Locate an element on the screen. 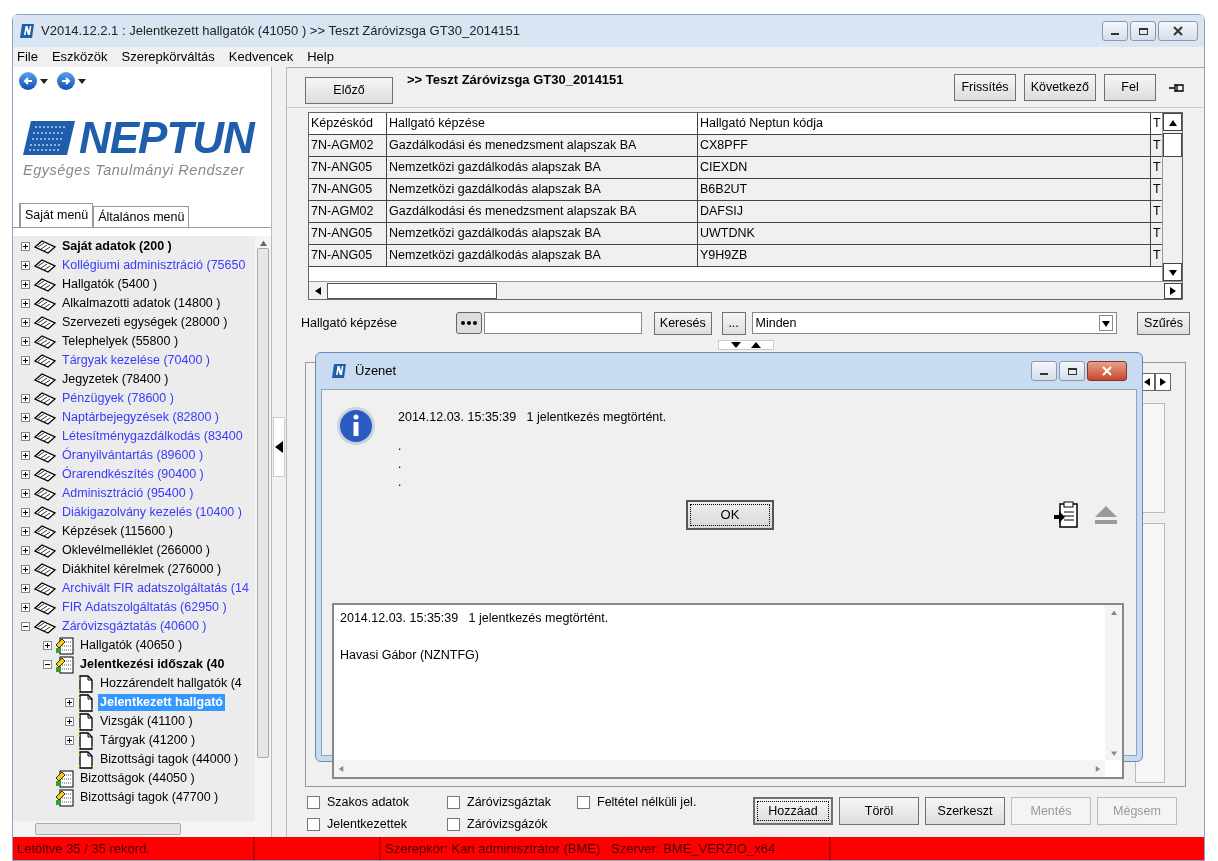 The image size is (1218, 861). column-header: Hallgató képzése is located at coordinates (542, 123).